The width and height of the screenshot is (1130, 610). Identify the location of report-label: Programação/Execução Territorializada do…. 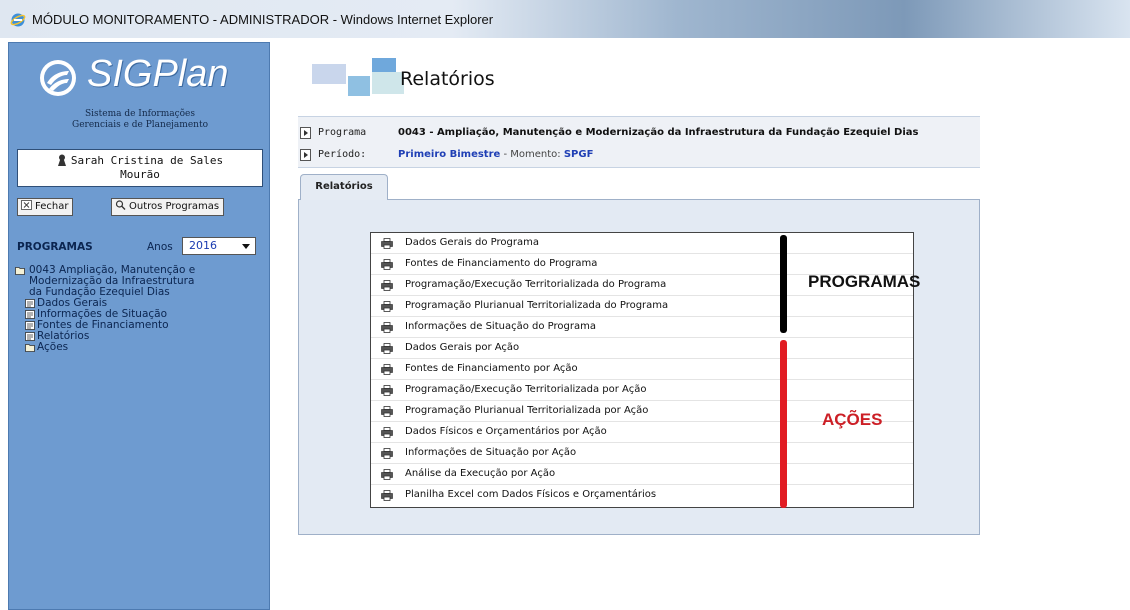
(536, 284).